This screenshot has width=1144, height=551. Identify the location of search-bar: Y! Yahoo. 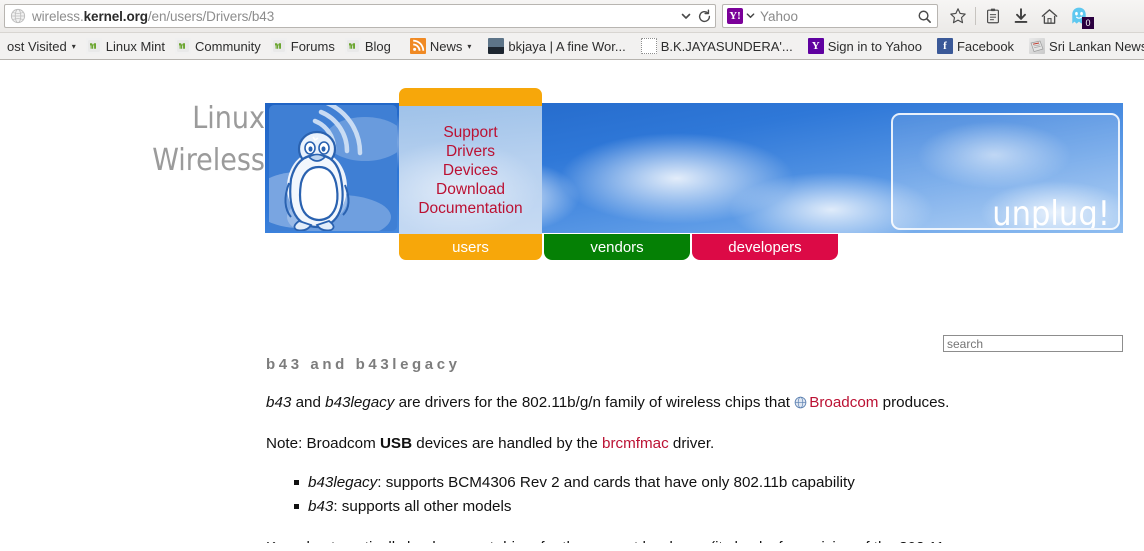
(830, 16).